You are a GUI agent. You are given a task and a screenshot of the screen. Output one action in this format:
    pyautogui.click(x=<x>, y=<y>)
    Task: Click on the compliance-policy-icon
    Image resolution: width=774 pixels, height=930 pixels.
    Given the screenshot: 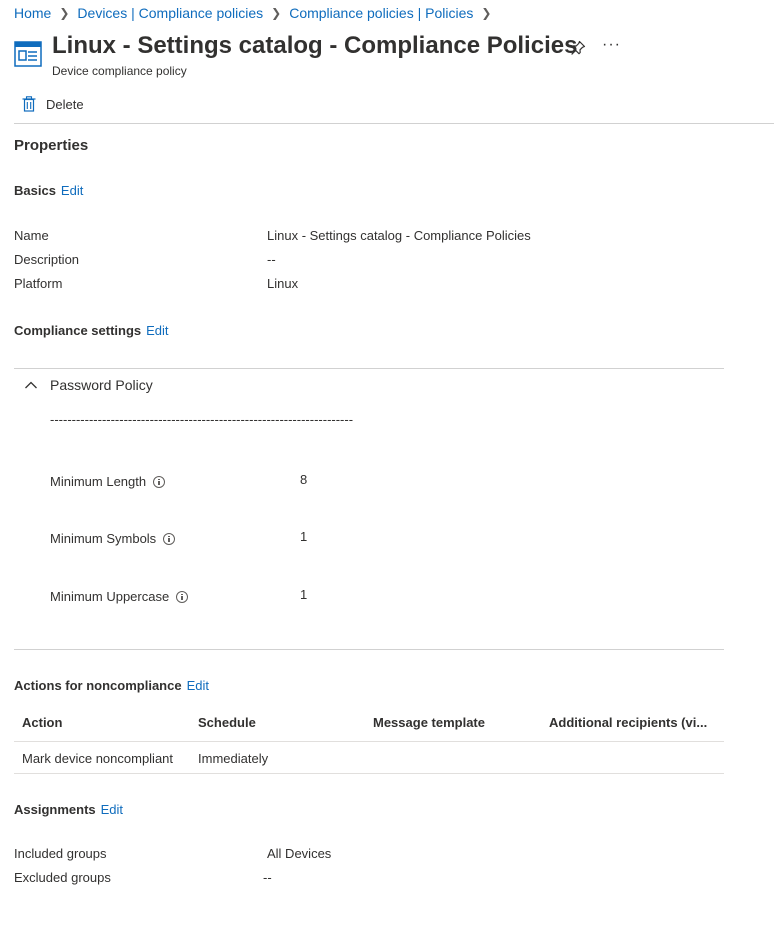 What is the action you would take?
    pyautogui.click(x=28, y=54)
    